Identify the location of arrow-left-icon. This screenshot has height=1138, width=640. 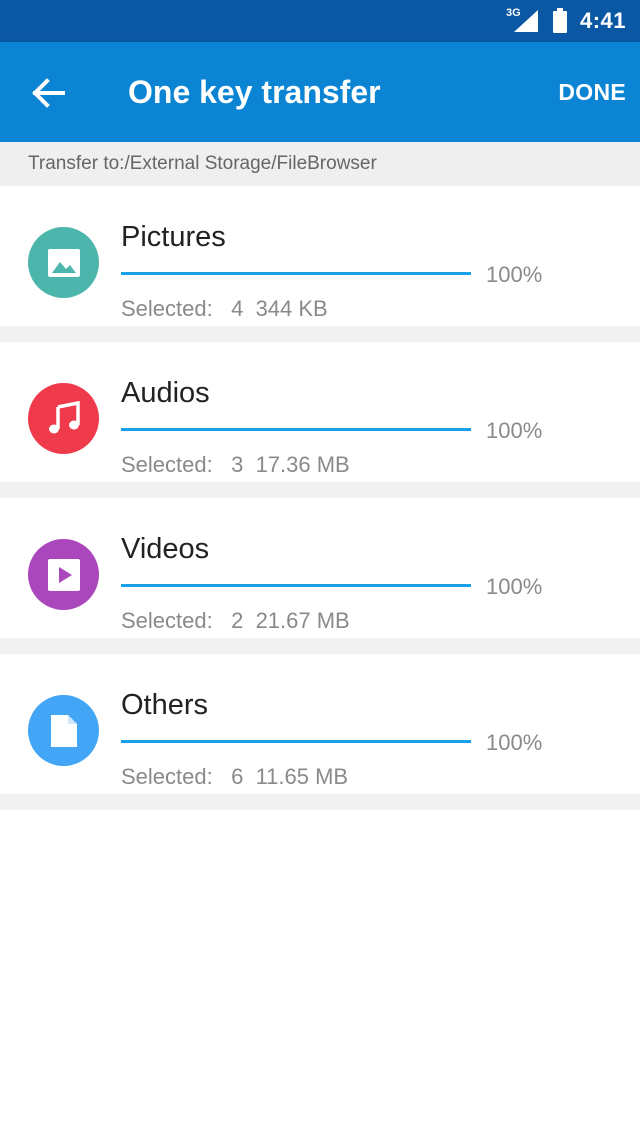
(48, 93).